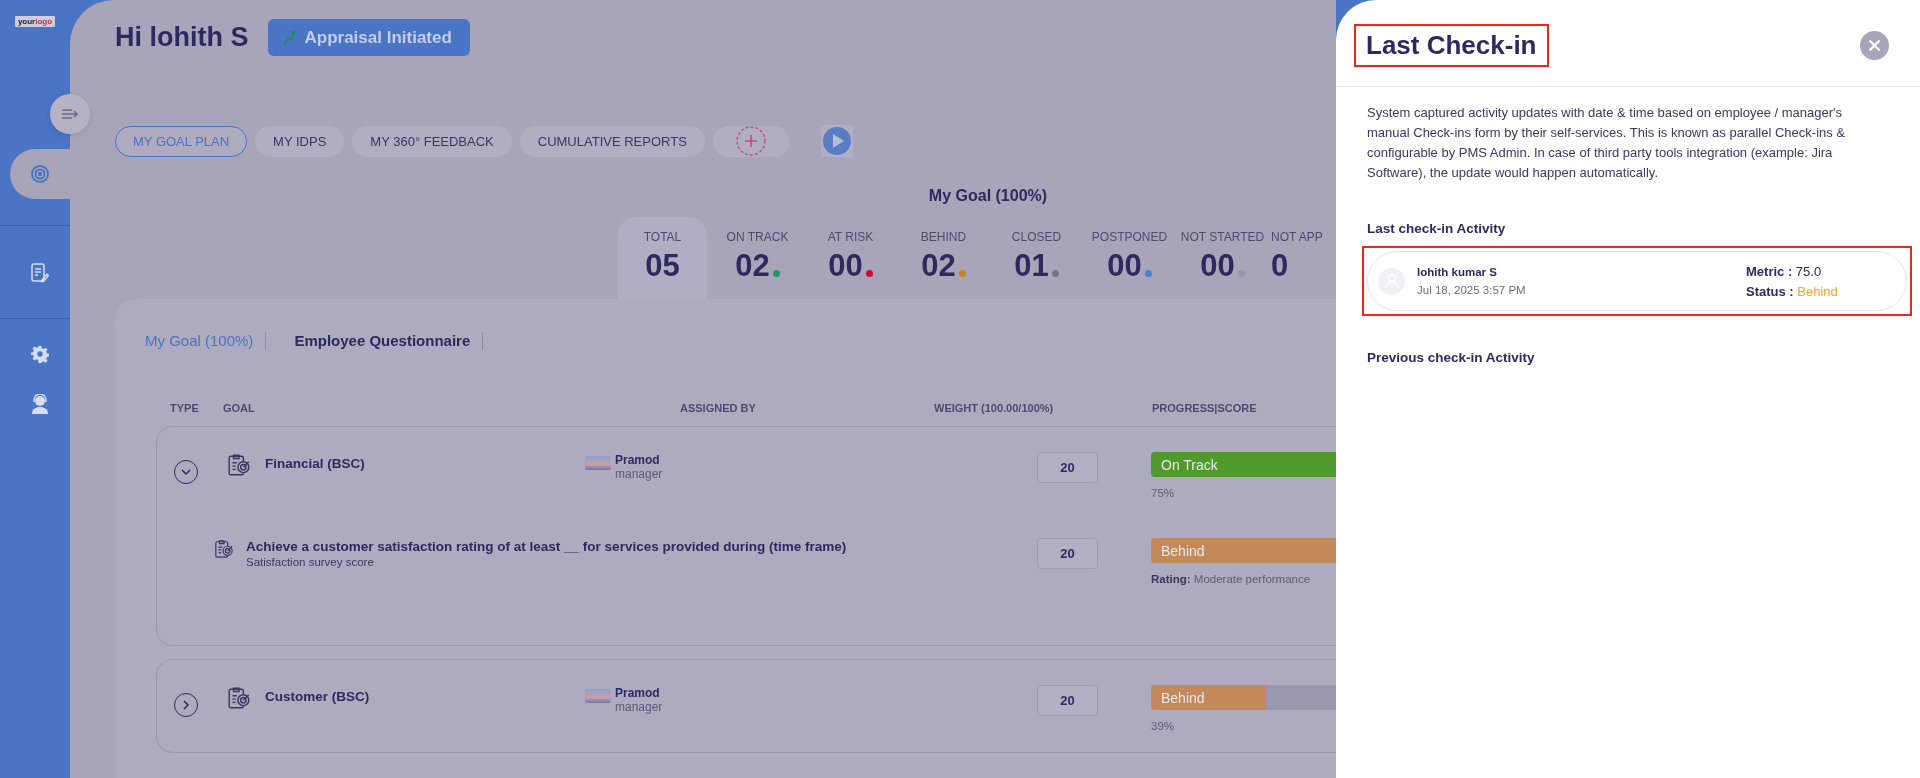 This screenshot has height=778, width=1920. What do you see at coordinates (1222, 237) in the screenshot?
I see `stat-label: NOT STARTED` at bounding box center [1222, 237].